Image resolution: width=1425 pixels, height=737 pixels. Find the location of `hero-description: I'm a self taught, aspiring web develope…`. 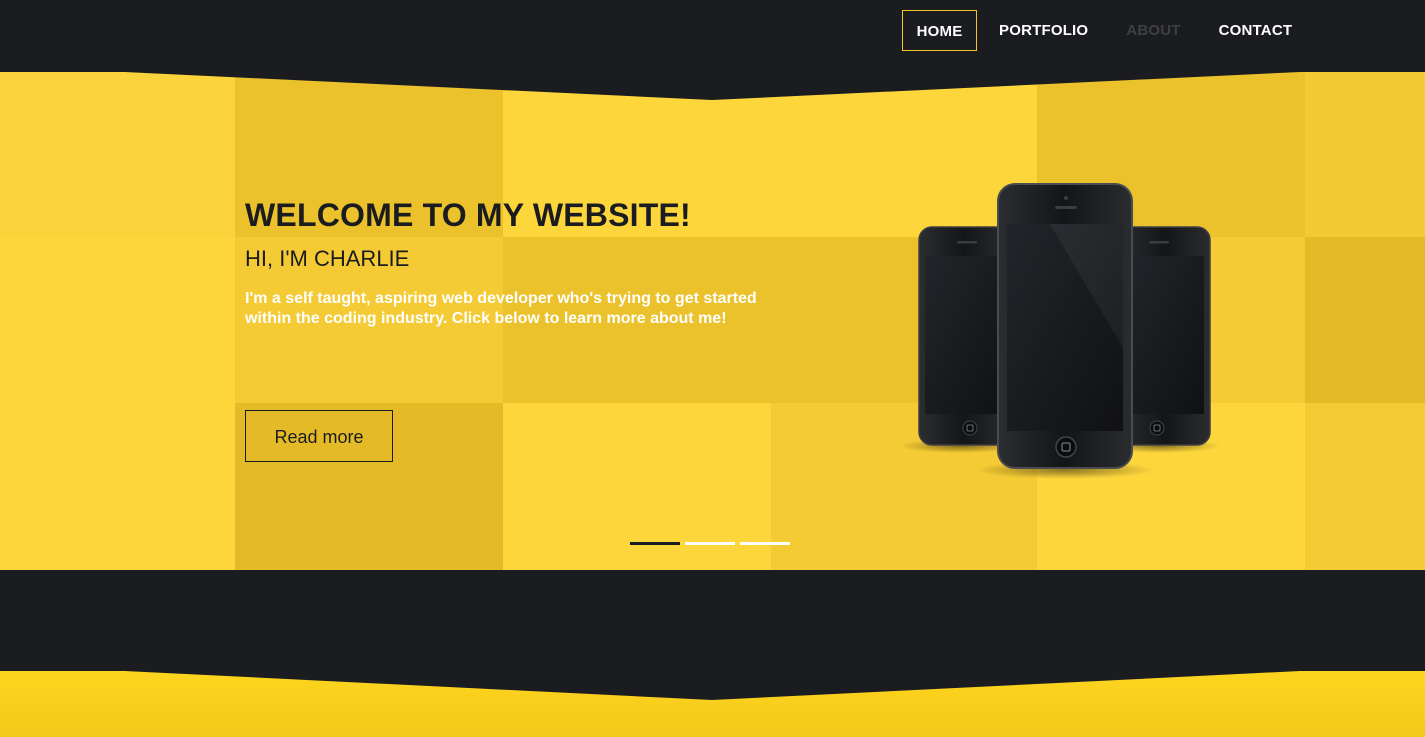

hero-description: I'm a self taught, aspiring web develope… is located at coordinates (501, 309).